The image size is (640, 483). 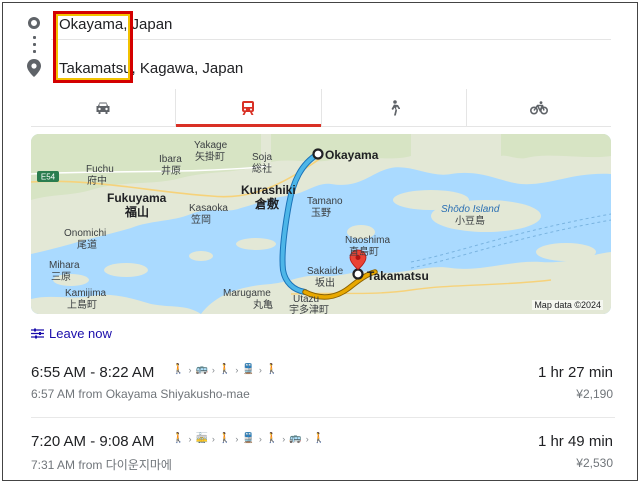 What do you see at coordinates (86, 293) in the screenshot?
I see `map-label-kamijima: Kamijima` at bounding box center [86, 293].